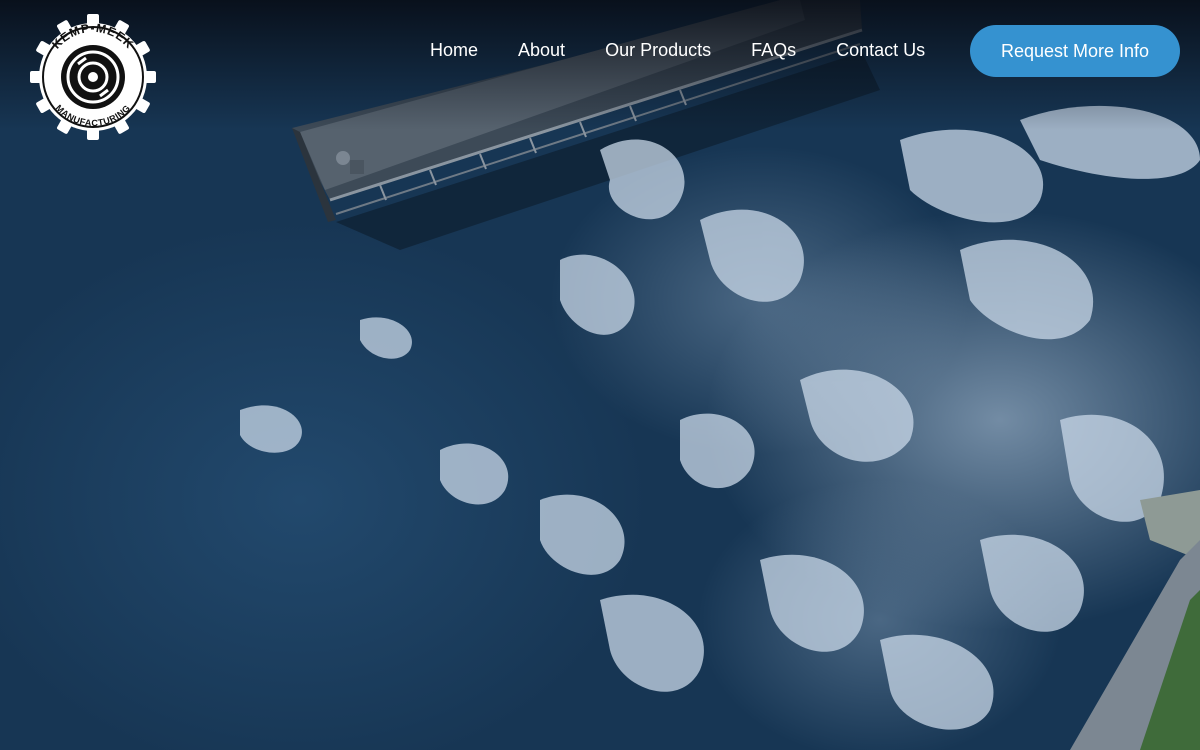 This screenshot has height=750, width=1200. I want to click on gear-logo-icon: KEMP-MEEK MANUFACTURING, so click(93, 77).